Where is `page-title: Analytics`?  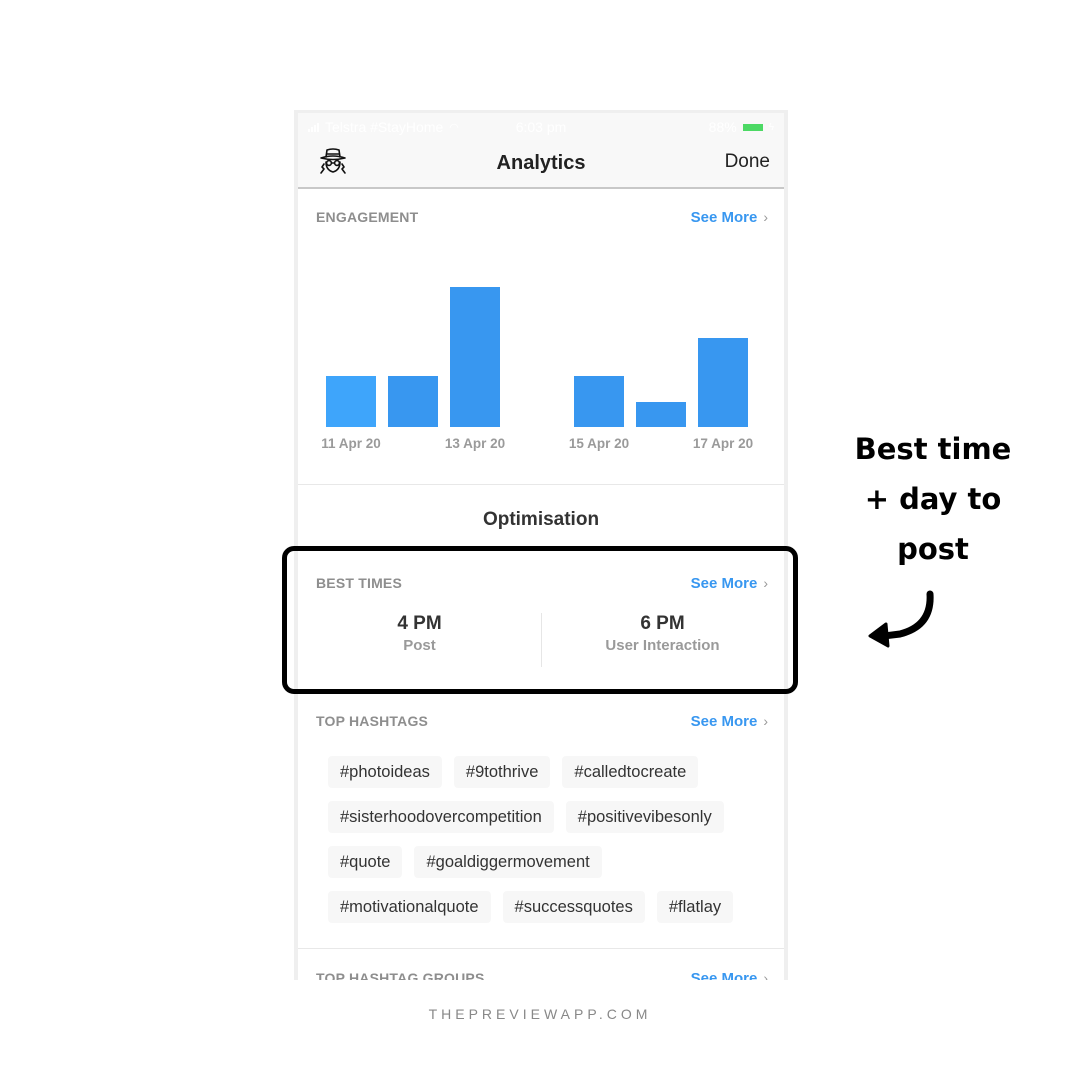 page-title: Analytics is located at coordinates (541, 163).